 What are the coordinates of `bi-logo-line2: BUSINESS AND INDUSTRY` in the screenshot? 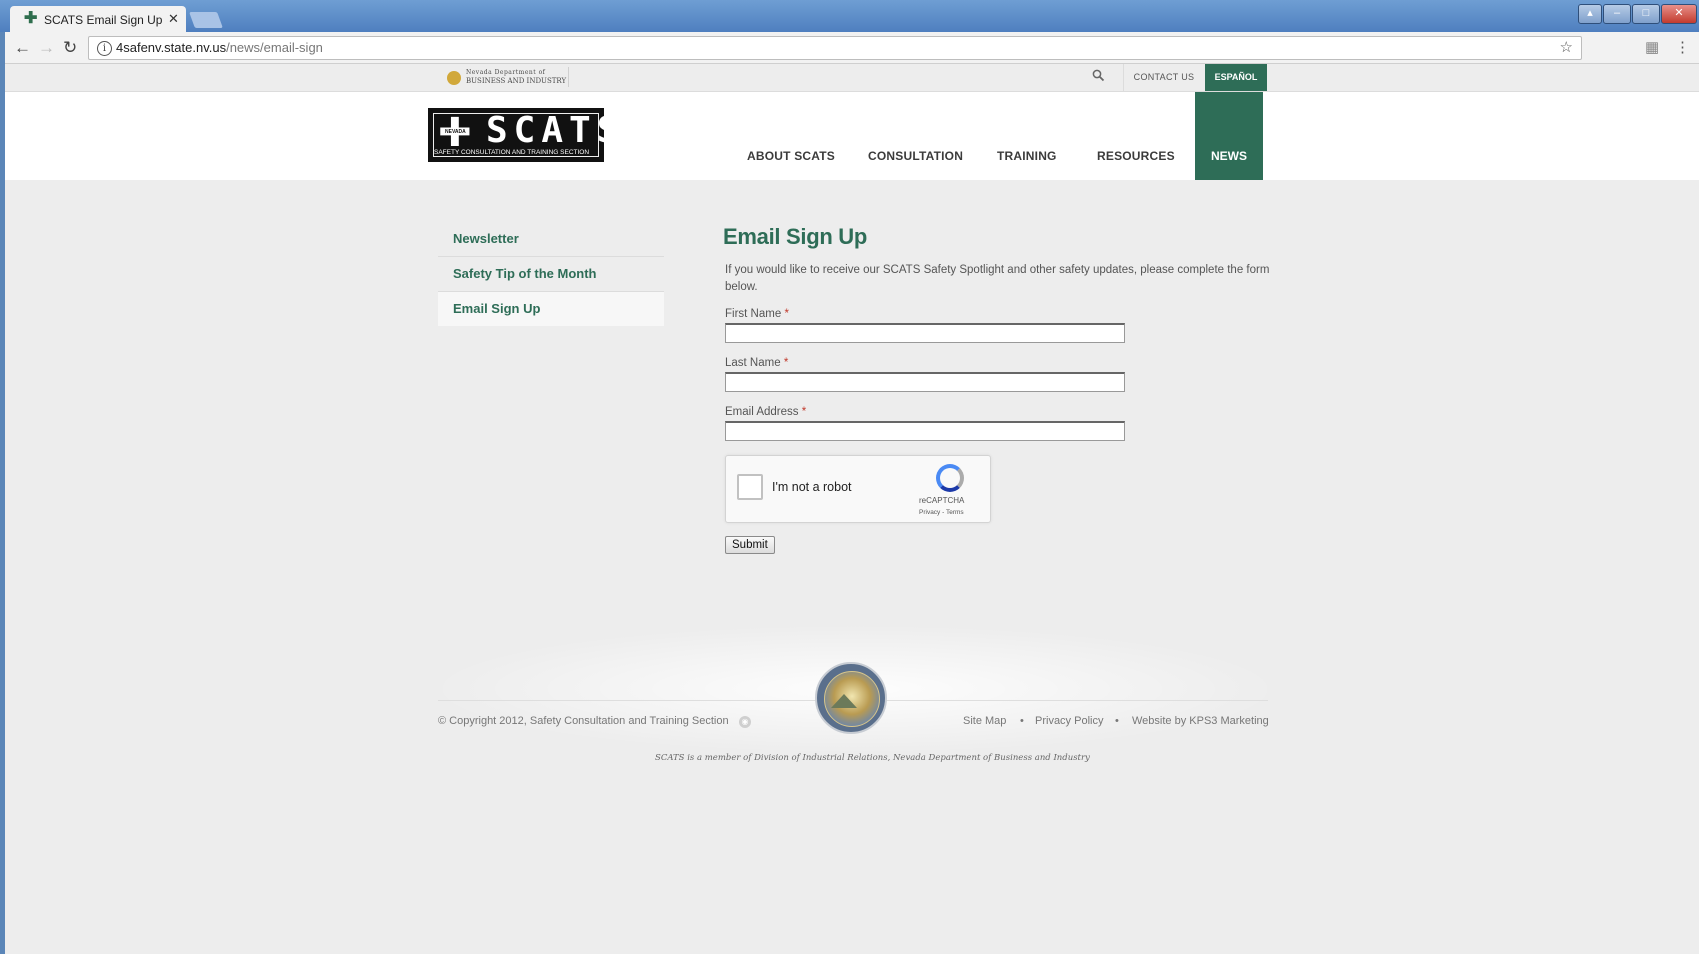 It's located at (516, 81).